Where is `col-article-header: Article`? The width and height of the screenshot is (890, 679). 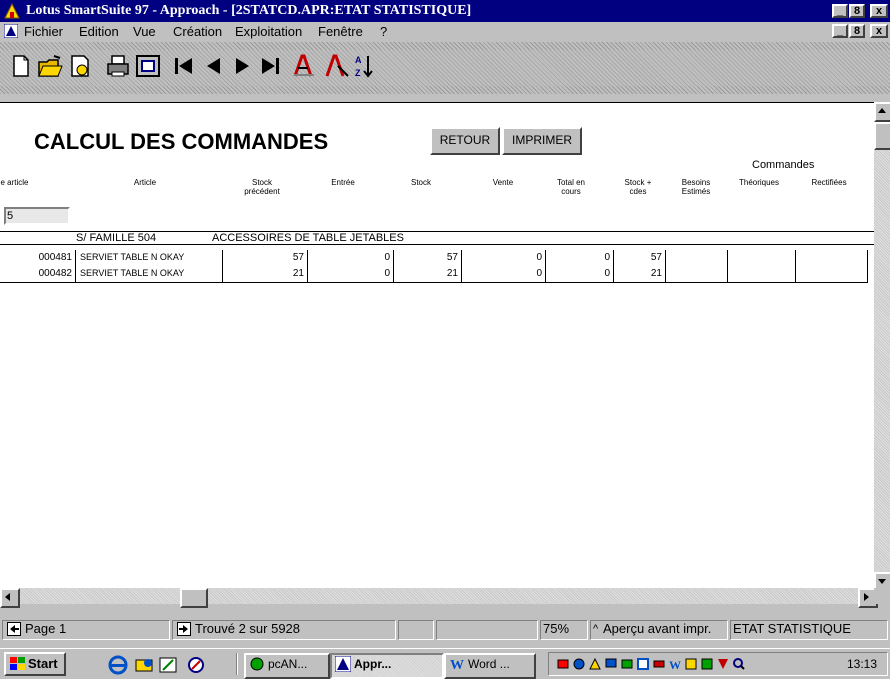
col-article-header: Article is located at coordinates (145, 182).